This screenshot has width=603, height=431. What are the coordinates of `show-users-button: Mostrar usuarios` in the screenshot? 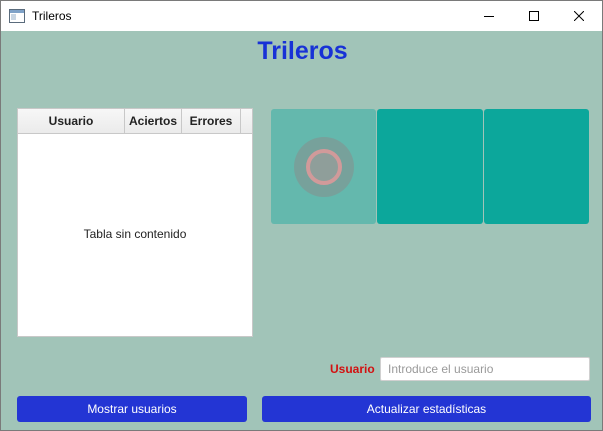 It's located at (132, 409).